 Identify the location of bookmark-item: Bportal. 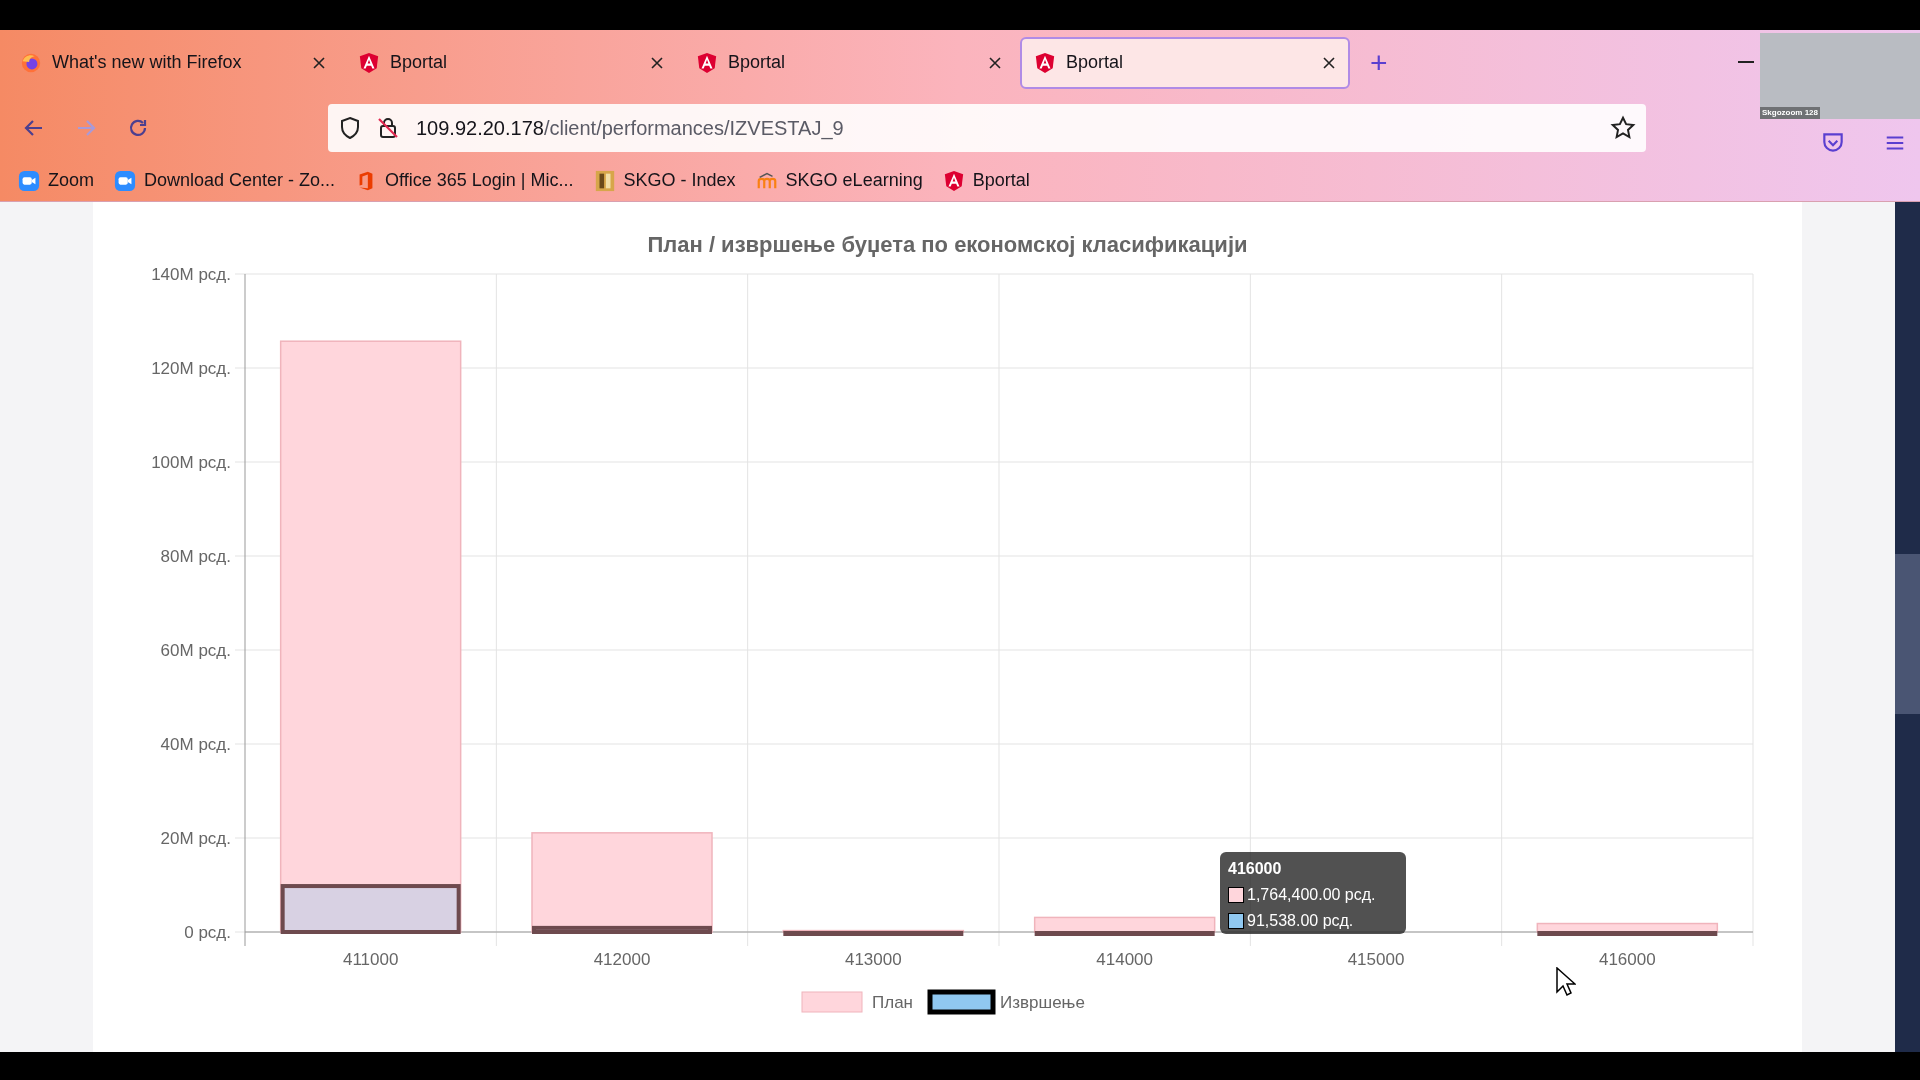
(986, 180).